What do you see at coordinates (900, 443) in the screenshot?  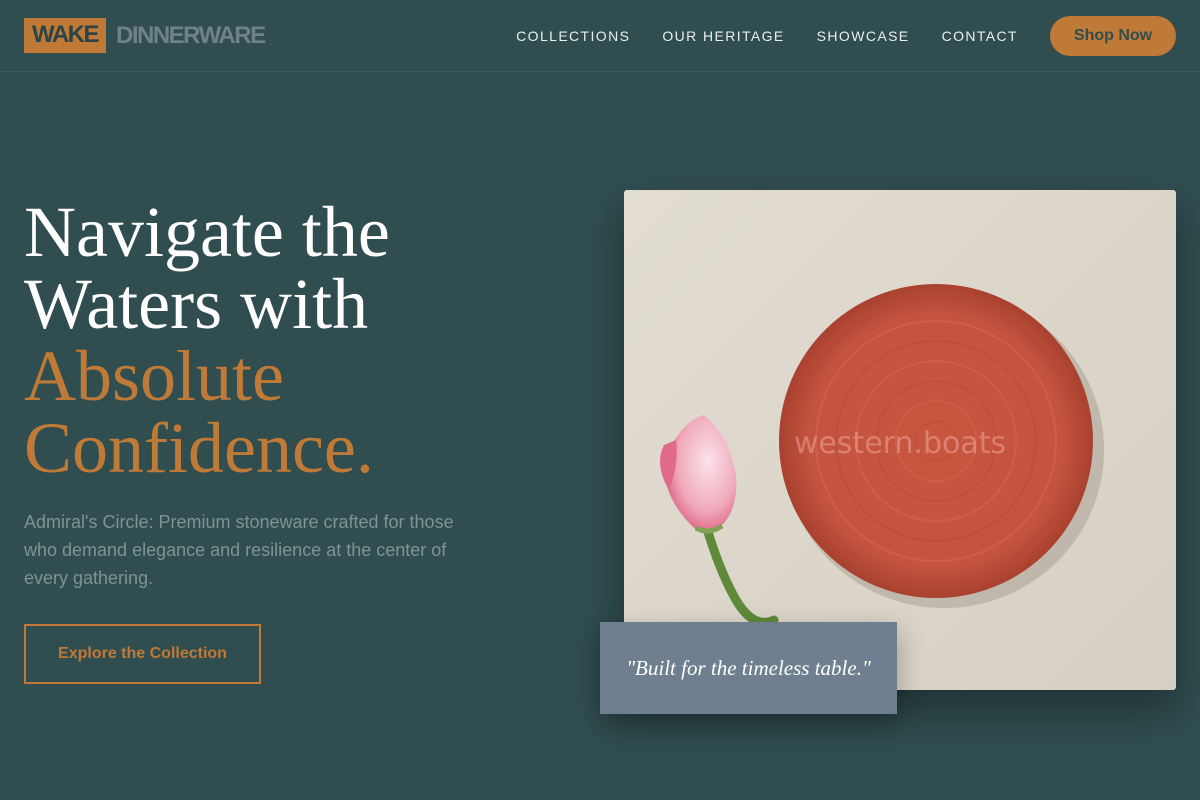 I see `watermark-text: western.boats` at bounding box center [900, 443].